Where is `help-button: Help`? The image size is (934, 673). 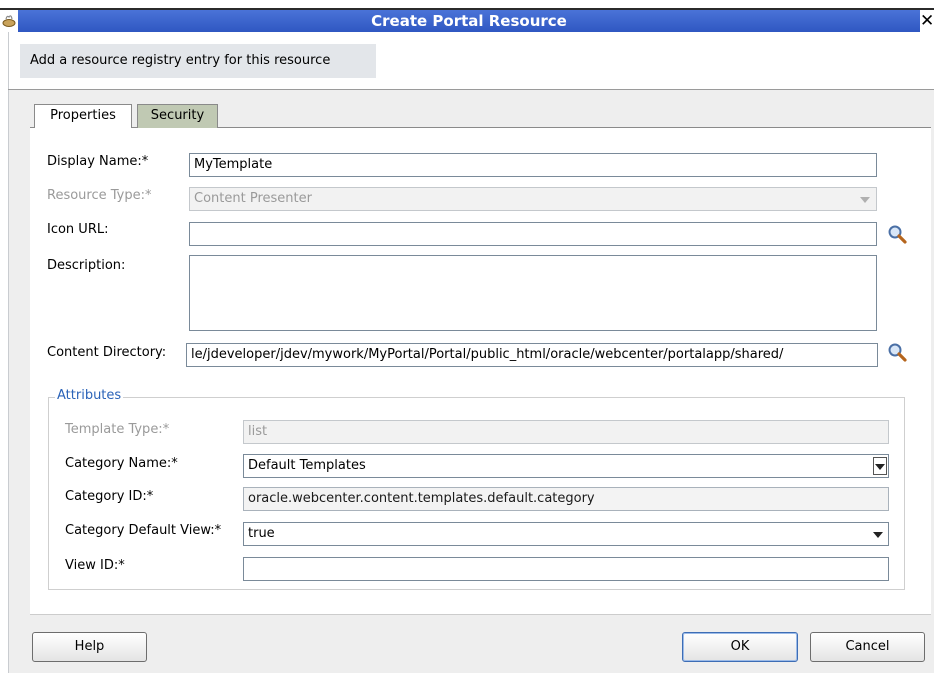
help-button: Help is located at coordinates (89, 647).